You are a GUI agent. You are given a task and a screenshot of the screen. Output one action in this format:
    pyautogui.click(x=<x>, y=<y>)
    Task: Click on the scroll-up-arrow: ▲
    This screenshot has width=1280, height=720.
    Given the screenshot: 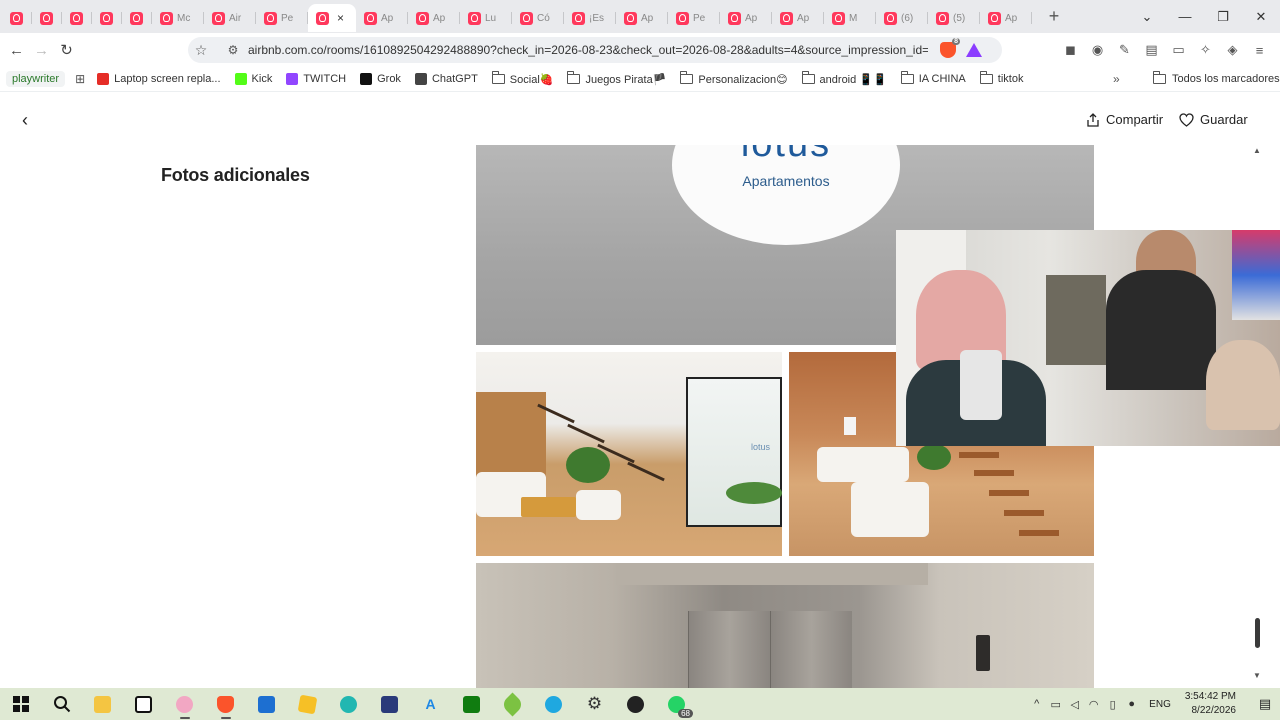 What is the action you would take?
    pyautogui.click(x=1257, y=150)
    